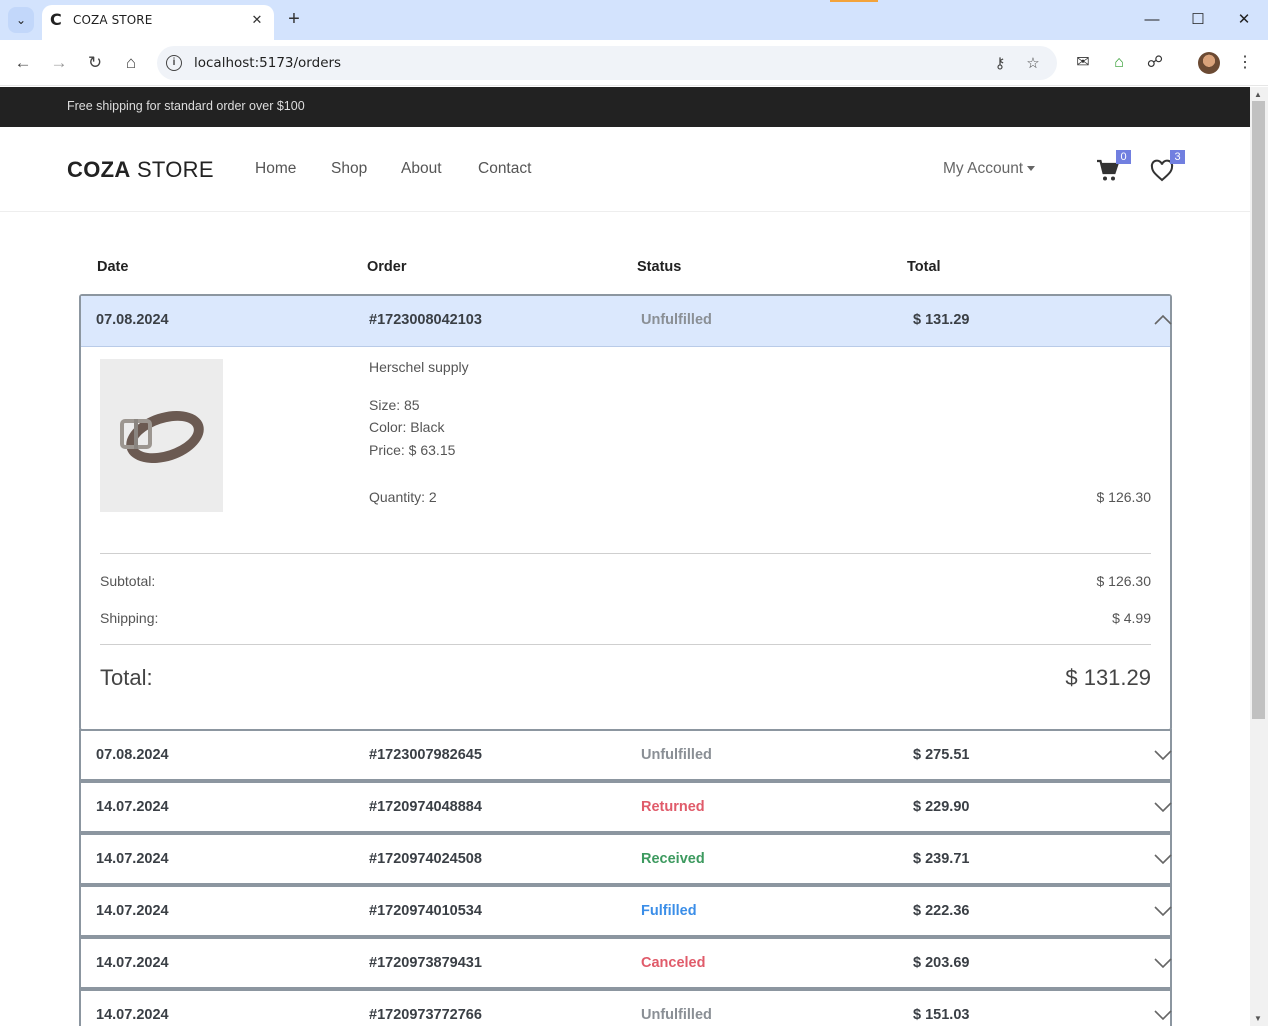 The width and height of the screenshot is (1268, 1026). What do you see at coordinates (1177, 157) in the screenshot?
I see `wishlist-count-badge: 3` at bounding box center [1177, 157].